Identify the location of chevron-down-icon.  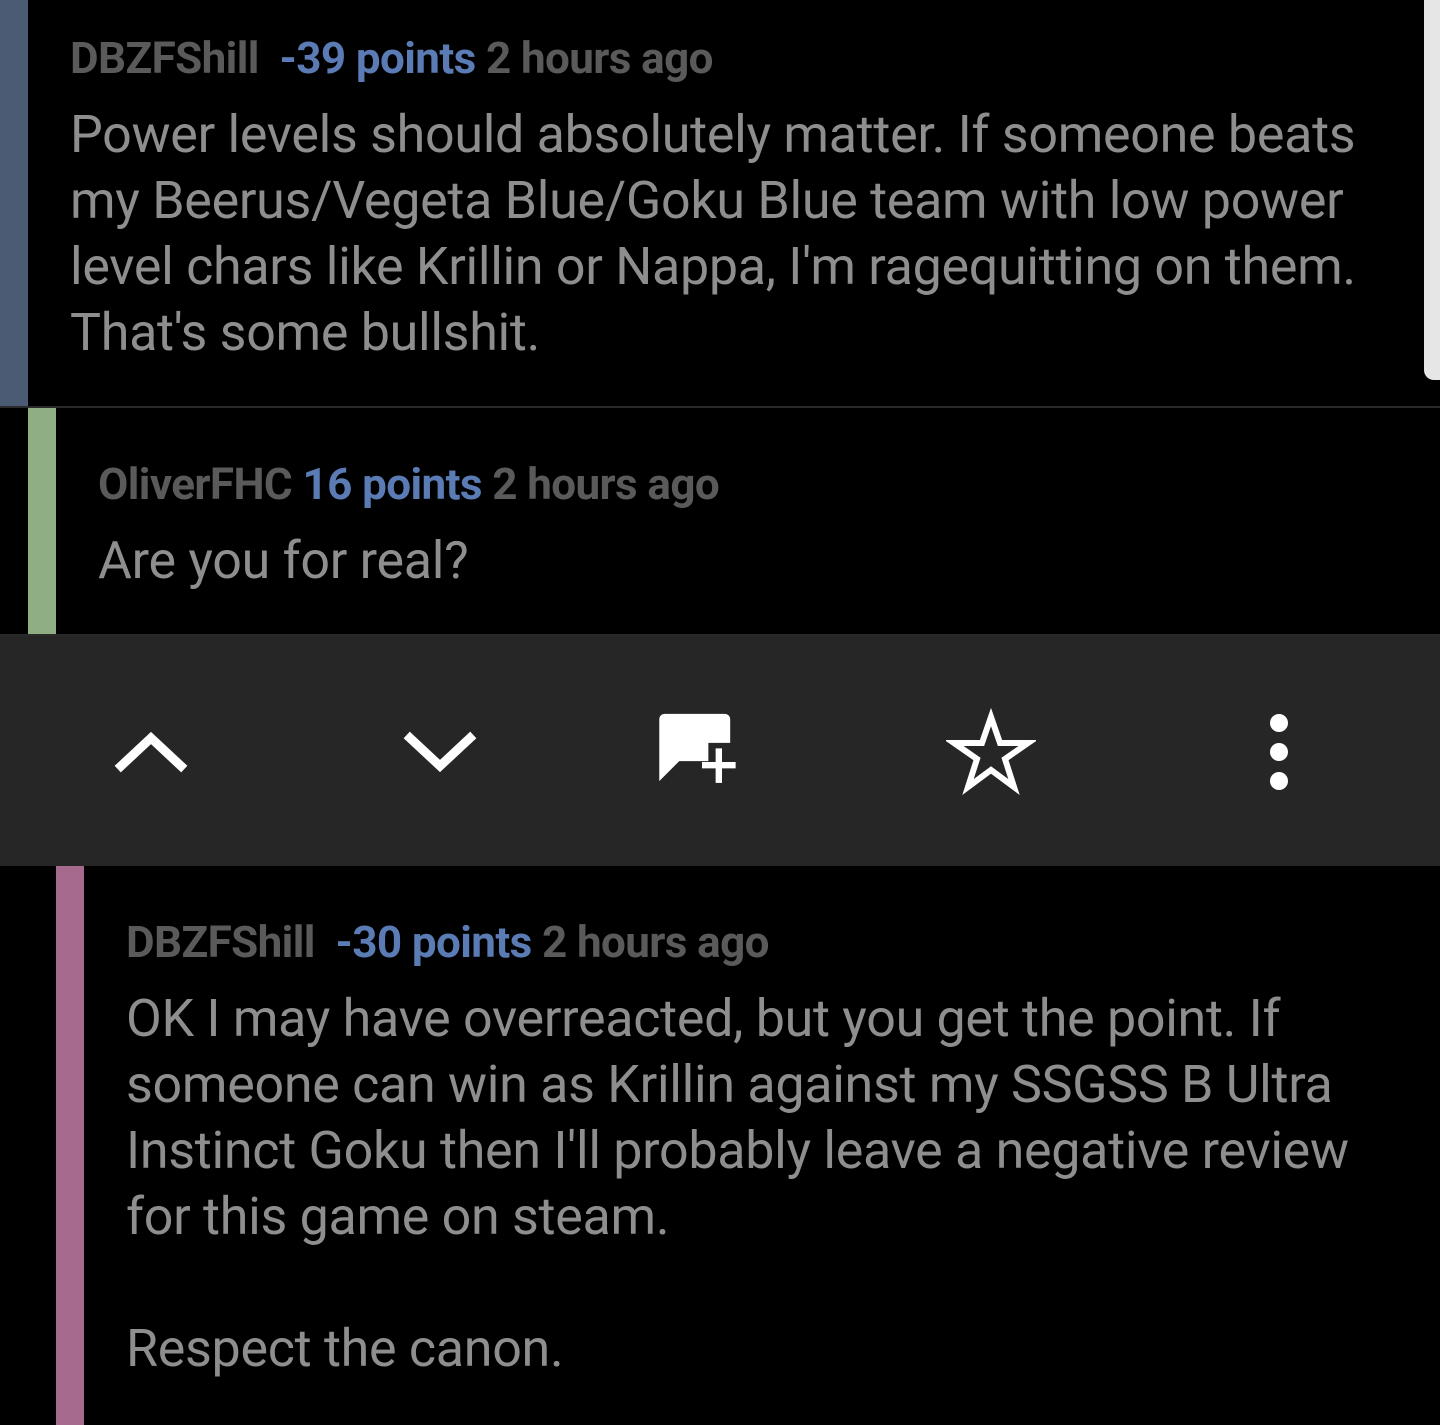
(440, 752).